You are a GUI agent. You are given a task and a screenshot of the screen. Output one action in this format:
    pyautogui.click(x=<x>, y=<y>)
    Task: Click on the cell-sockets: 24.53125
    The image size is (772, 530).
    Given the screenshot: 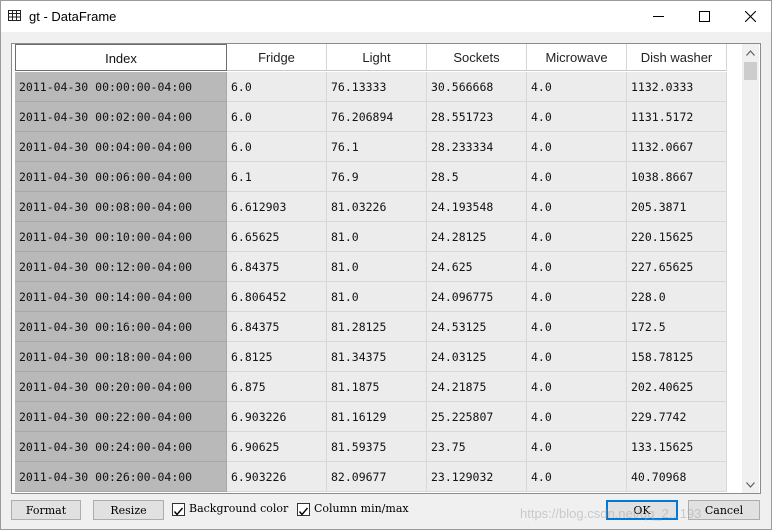 What is the action you would take?
    pyautogui.click(x=477, y=327)
    